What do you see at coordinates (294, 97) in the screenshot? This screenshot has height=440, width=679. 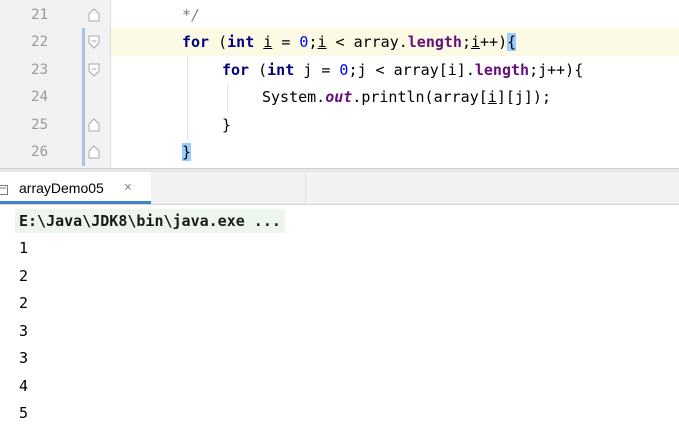 I see `code-token: System.` at bounding box center [294, 97].